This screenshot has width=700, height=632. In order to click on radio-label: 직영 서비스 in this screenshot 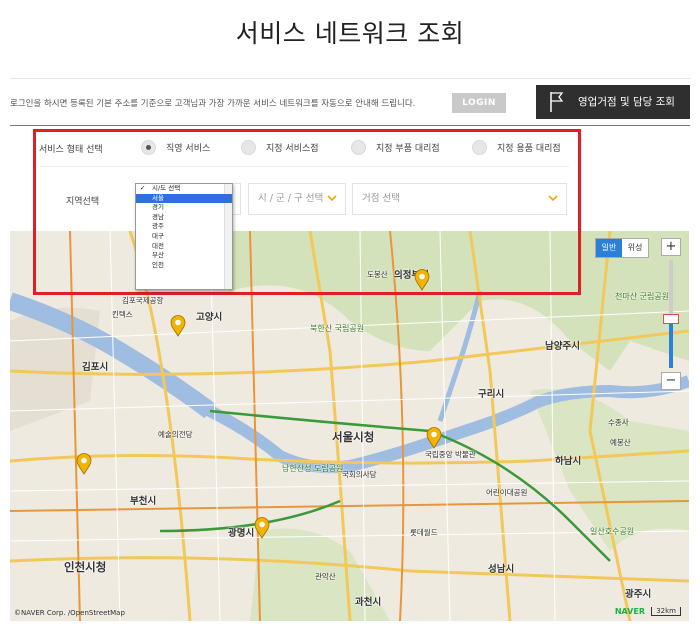, I will do `click(188, 149)`.